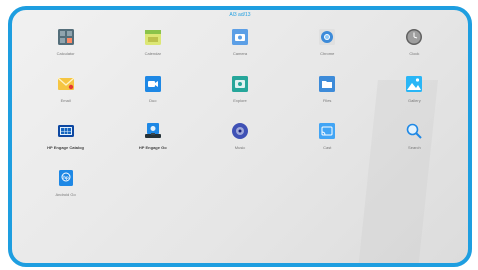 Image resolution: width=478 pixels, height=270 pixels. Describe the element at coordinates (153, 84) in the screenshot. I see `duo-icon` at that location.